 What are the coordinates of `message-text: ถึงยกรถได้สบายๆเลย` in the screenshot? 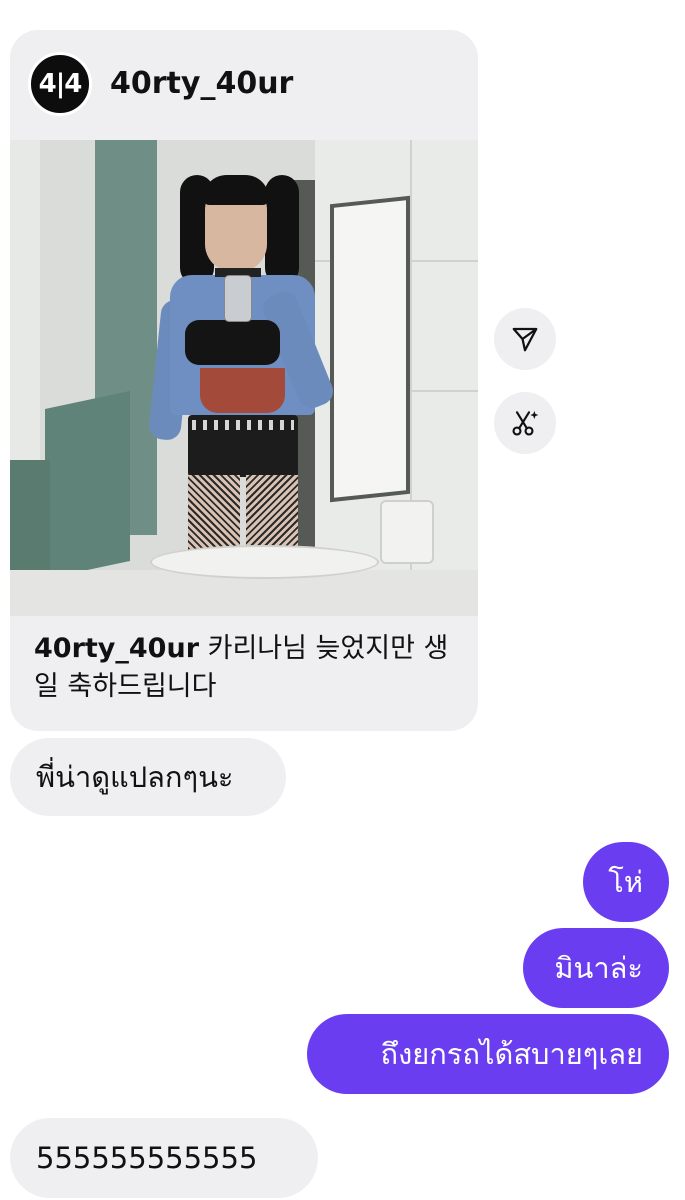 It's located at (511, 1054).